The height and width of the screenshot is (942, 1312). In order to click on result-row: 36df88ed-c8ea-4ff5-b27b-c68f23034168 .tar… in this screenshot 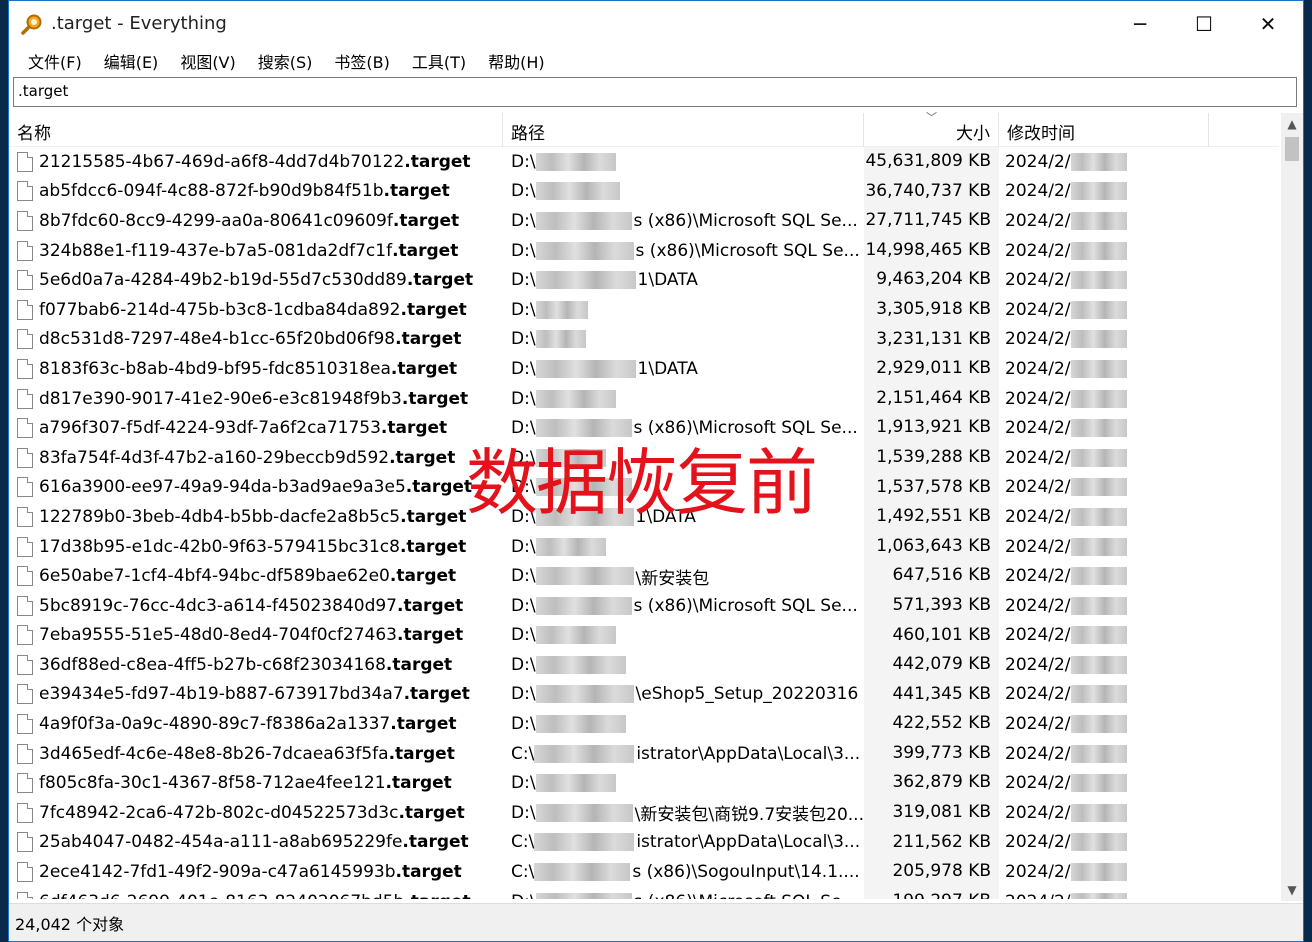, I will do `click(644, 665)`.